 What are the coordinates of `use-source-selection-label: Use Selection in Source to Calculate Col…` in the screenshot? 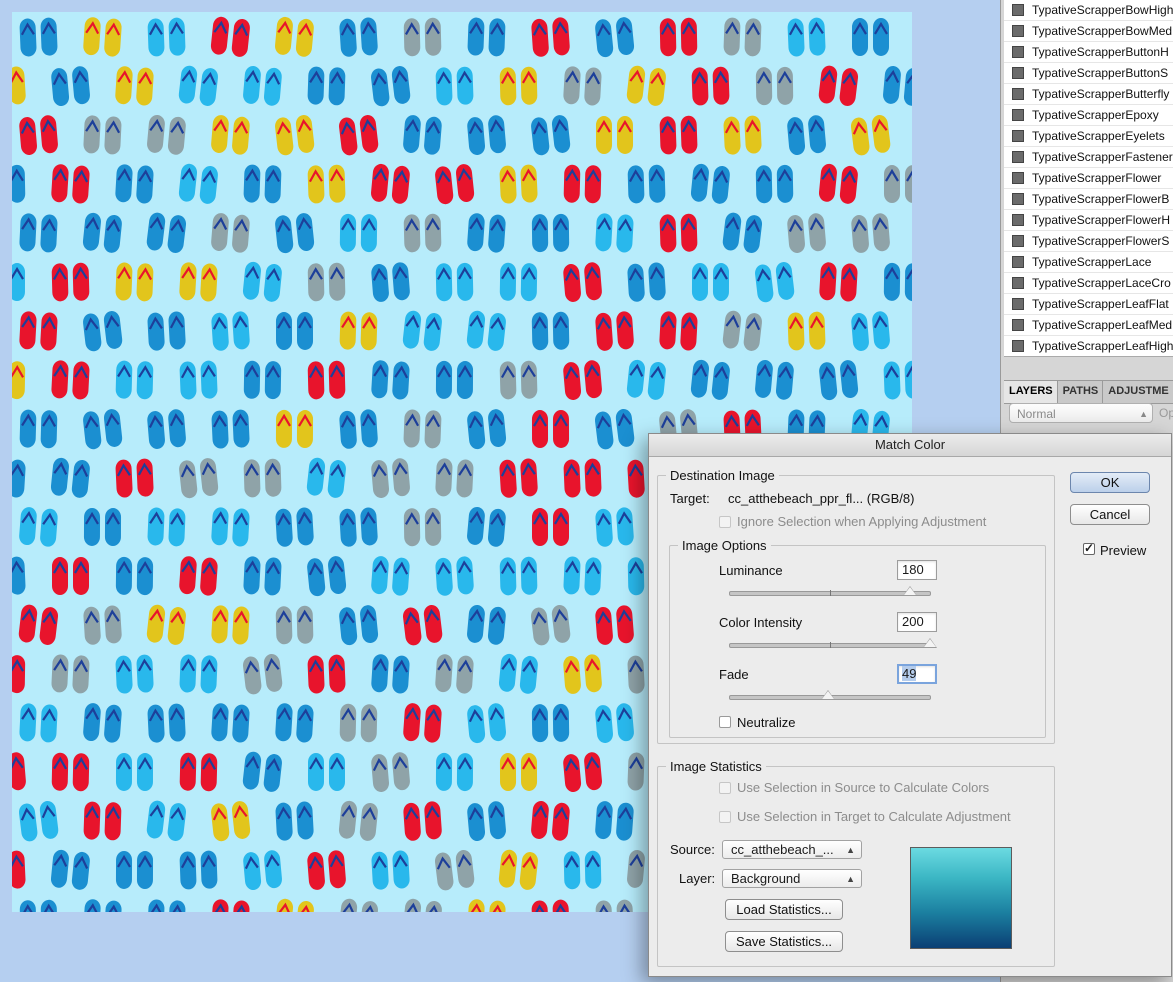 It's located at (863, 787).